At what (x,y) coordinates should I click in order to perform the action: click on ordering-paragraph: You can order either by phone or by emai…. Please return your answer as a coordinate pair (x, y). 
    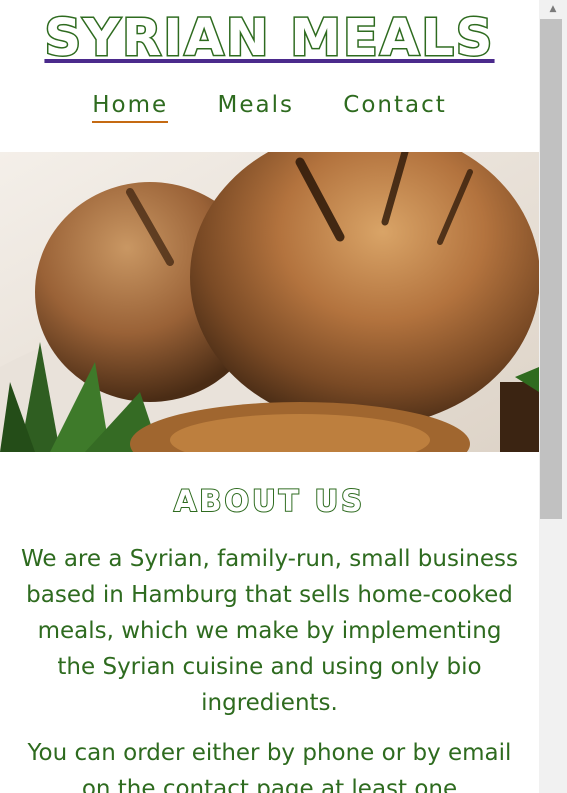
    Looking at the image, I should click on (269, 766).